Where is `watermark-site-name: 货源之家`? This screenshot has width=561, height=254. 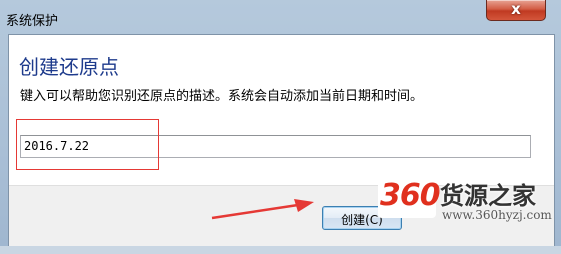
watermark-site-name: 货源之家 is located at coordinates (488, 196).